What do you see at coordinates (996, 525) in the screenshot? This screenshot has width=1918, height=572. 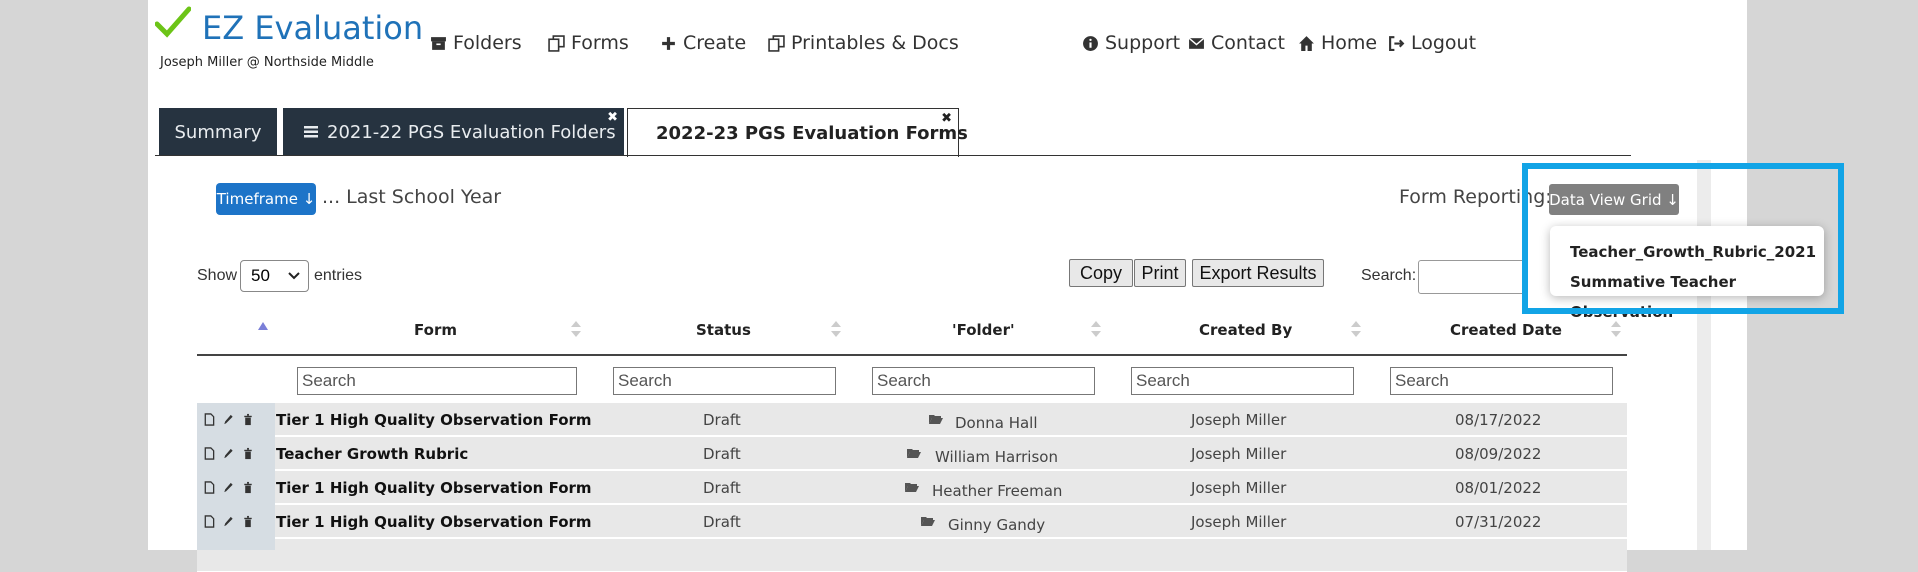 I see `row-folder: Ginny Gandy` at bounding box center [996, 525].